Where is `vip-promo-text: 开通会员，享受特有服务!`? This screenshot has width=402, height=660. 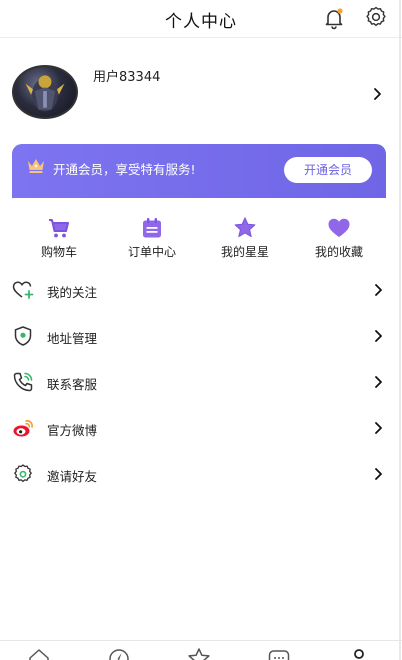
vip-promo-text: 开通会员，享受特有服务! is located at coordinates (124, 169).